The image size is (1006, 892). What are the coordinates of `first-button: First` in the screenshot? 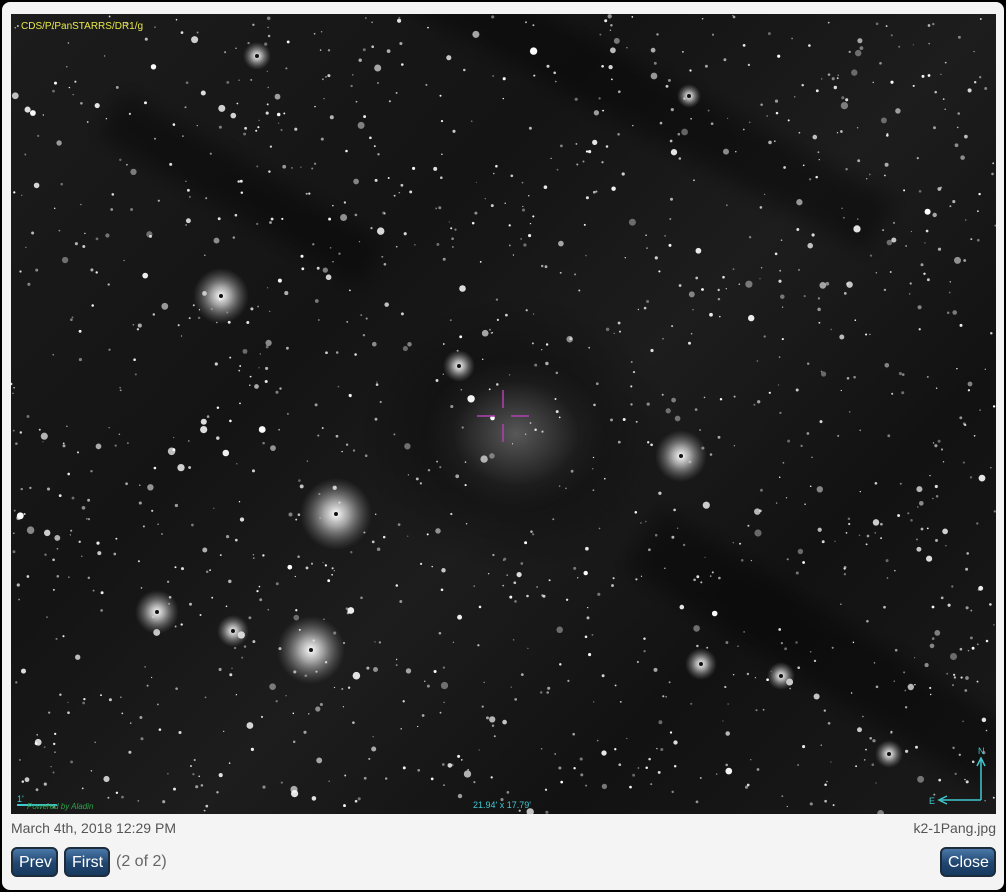 It's located at (87, 862).